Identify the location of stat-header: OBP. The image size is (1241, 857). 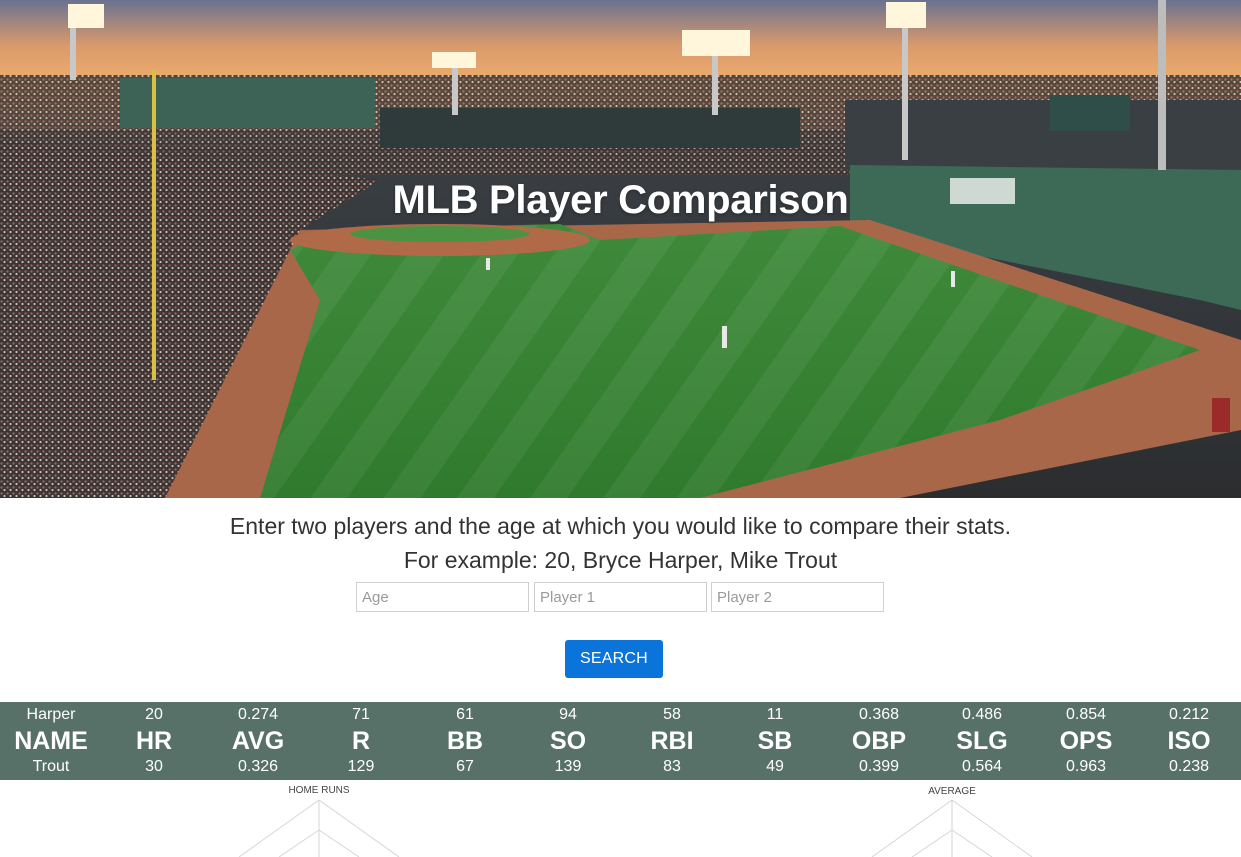
(879, 741).